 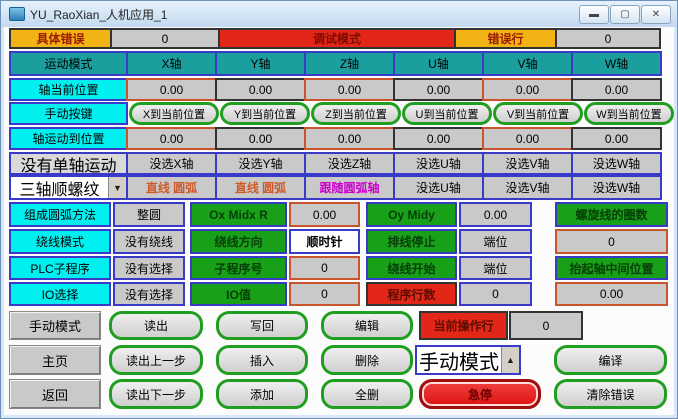 I want to click on app-icon, so click(x=17, y=14).